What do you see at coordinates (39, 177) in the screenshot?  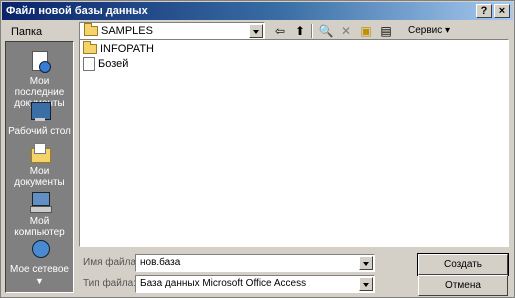 I see `place-label: Мои документы` at bounding box center [39, 177].